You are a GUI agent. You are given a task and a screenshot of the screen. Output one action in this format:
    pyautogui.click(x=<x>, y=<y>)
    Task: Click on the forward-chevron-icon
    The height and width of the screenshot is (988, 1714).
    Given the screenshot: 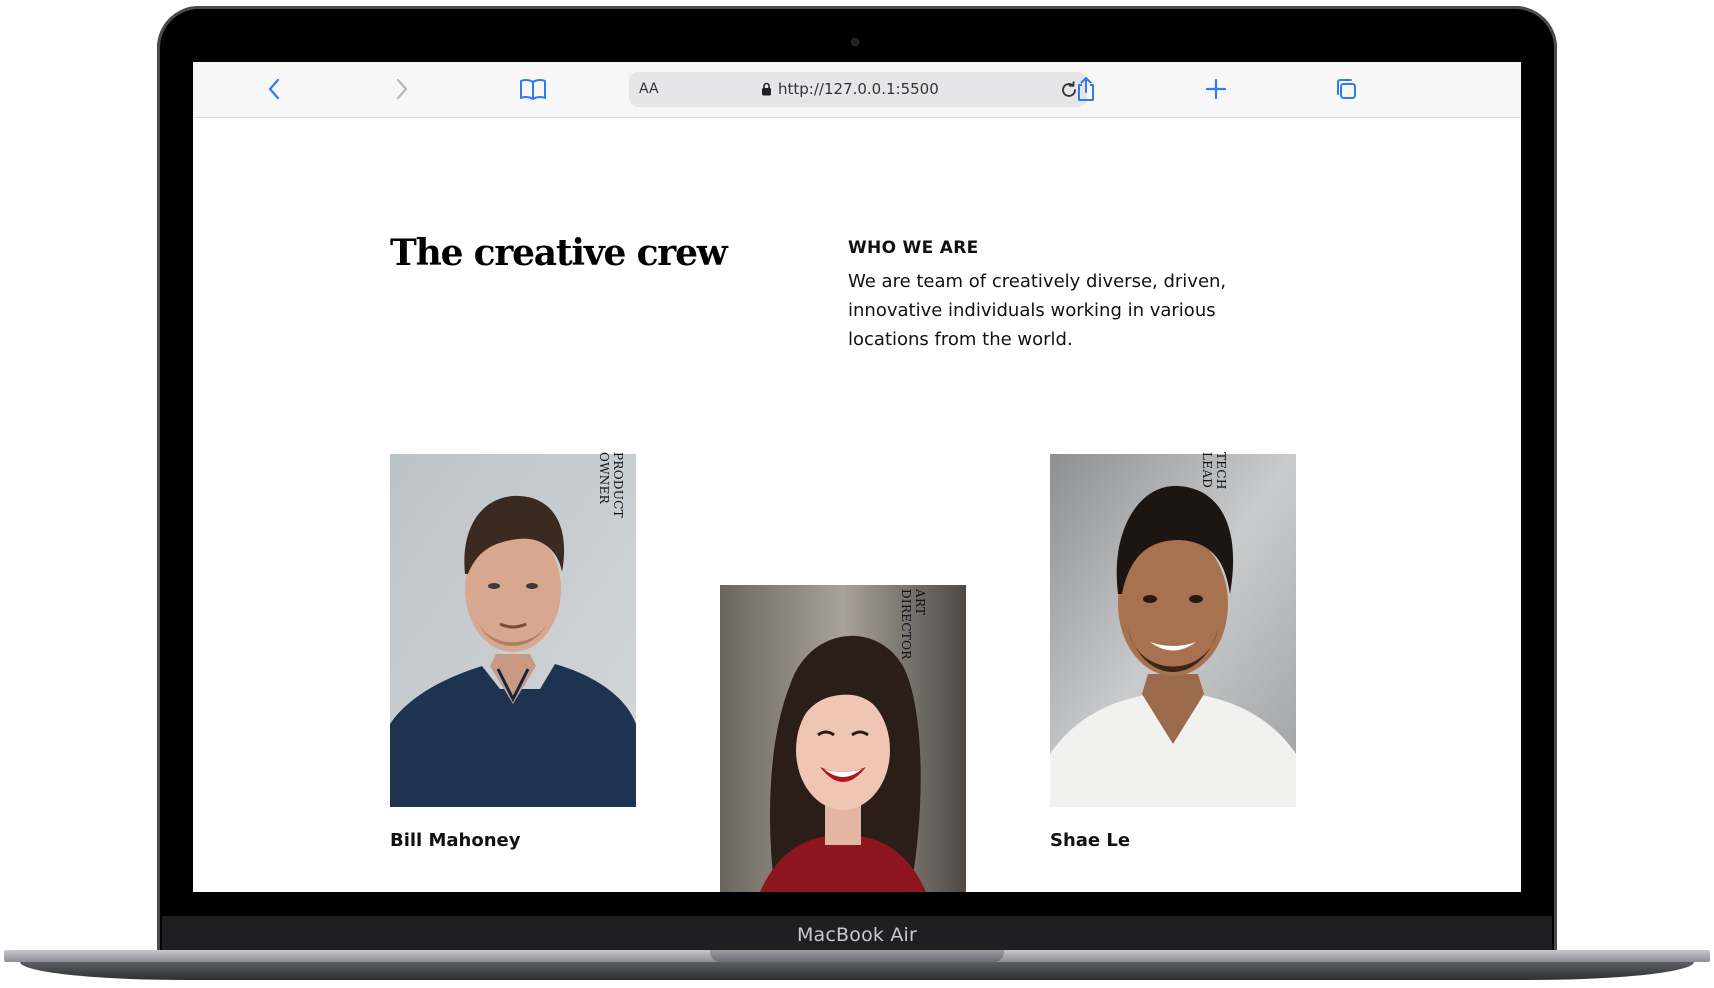 What is the action you would take?
    pyautogui.click(x=402, y=89)
    